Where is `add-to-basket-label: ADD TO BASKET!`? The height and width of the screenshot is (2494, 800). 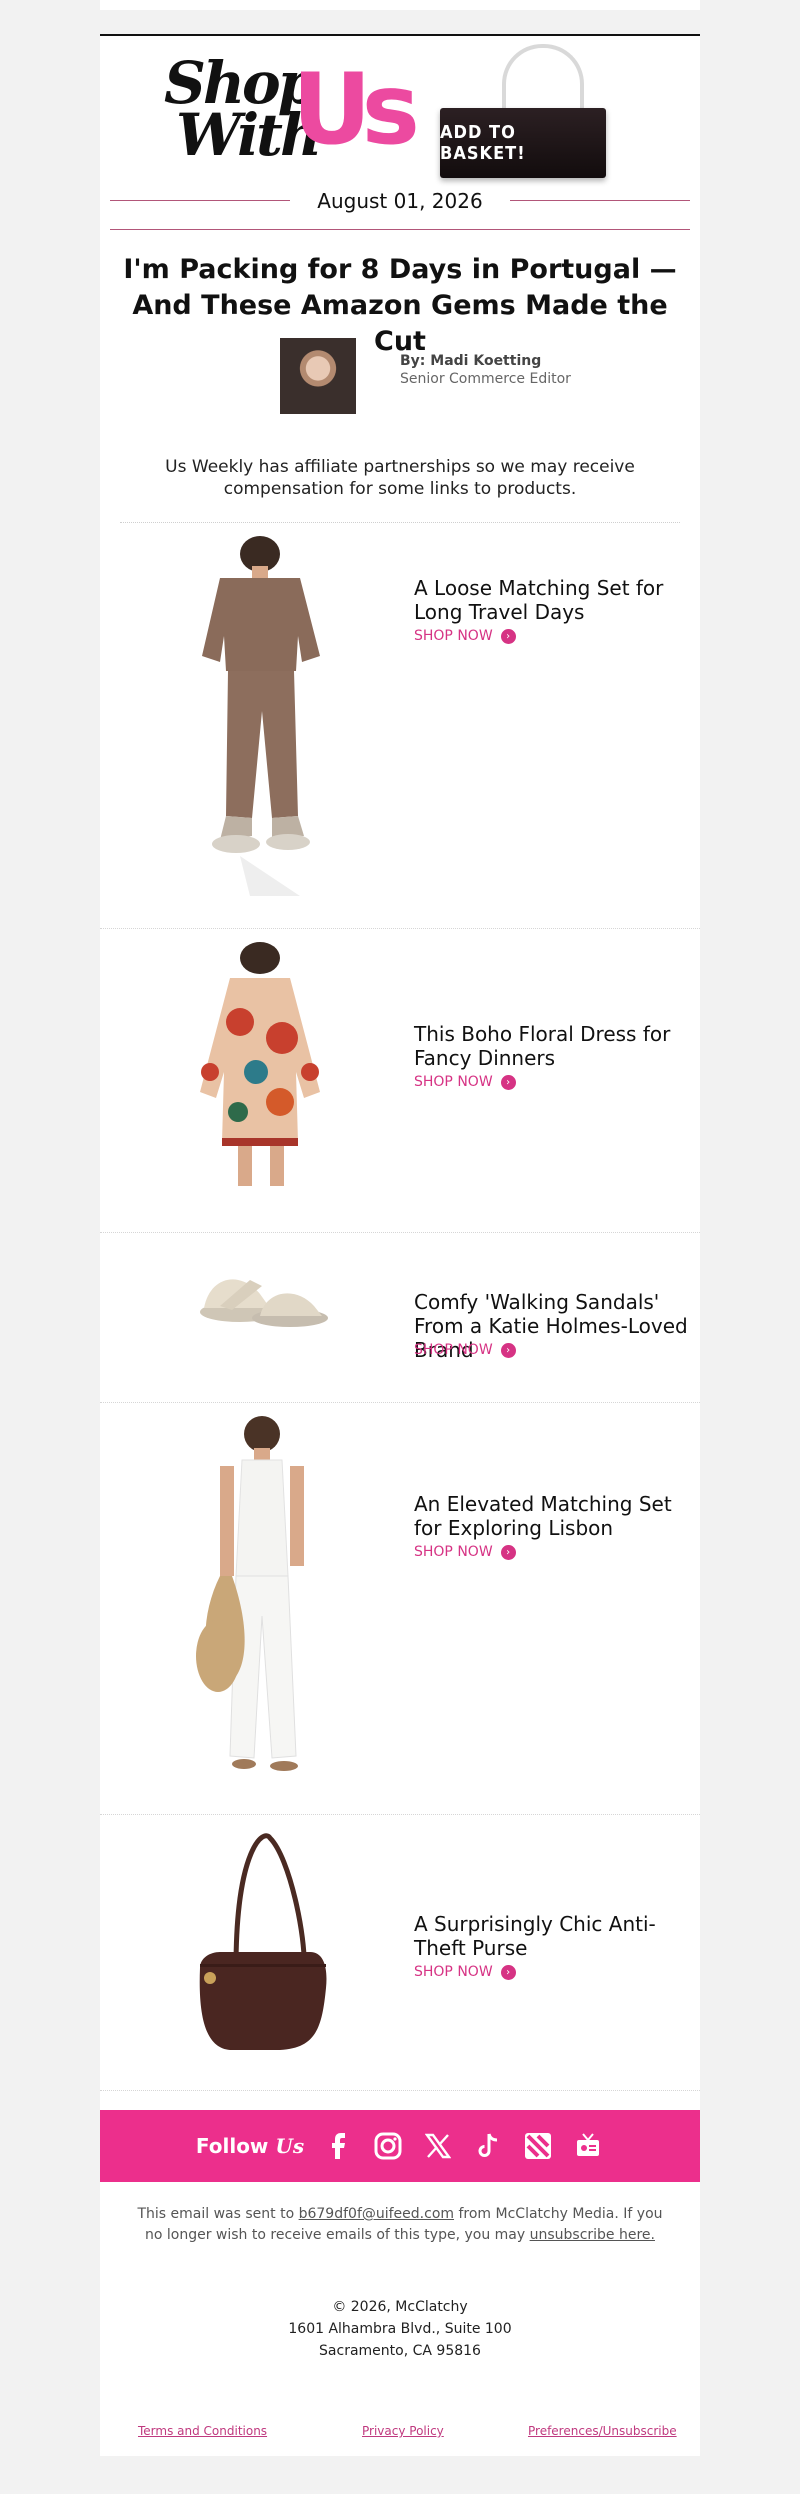
add-to-basket-label: ADD TO BASKET! is located at coordinates (483, 143).